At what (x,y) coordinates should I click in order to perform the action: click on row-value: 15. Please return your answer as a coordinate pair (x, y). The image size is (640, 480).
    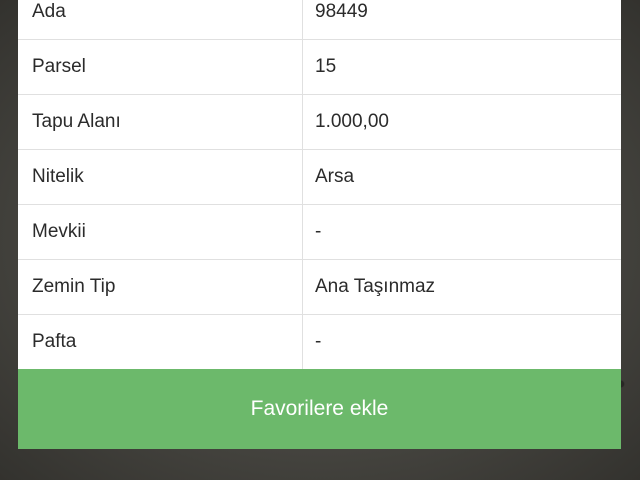
    Looking at the image, I should click on (326, 66).